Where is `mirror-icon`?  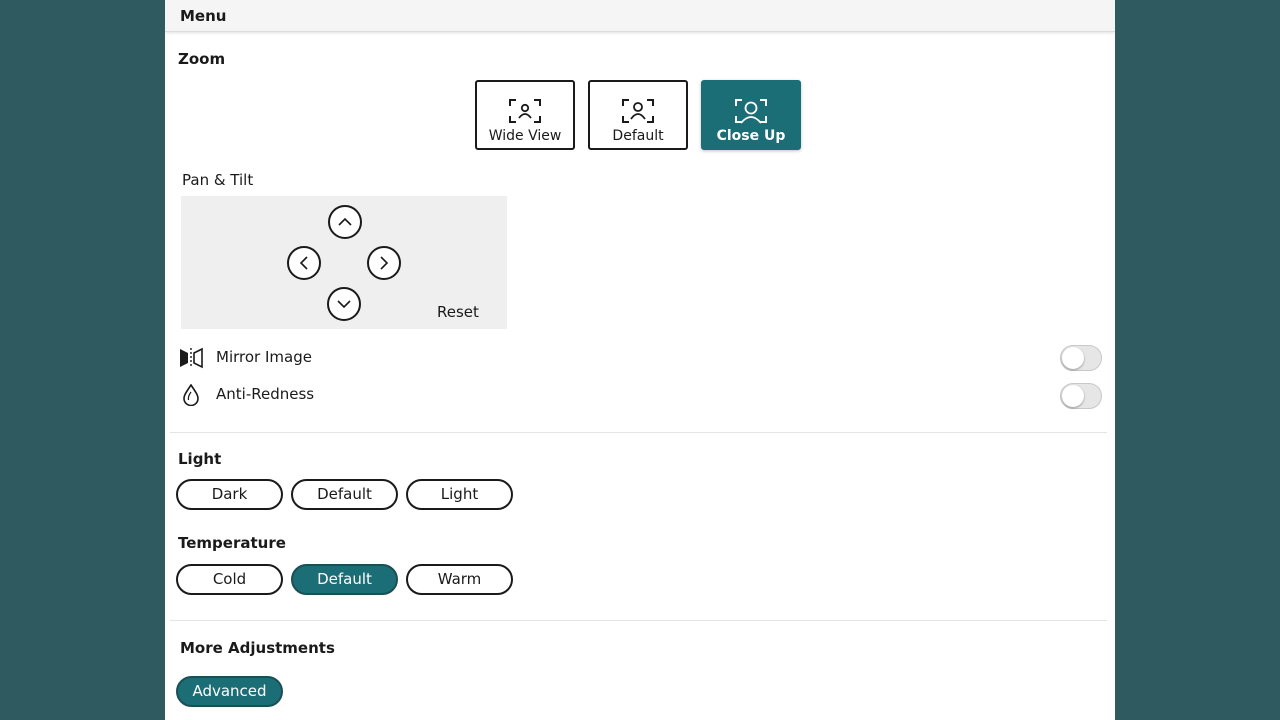 mirror-icon is located at coordinates (191, 358).